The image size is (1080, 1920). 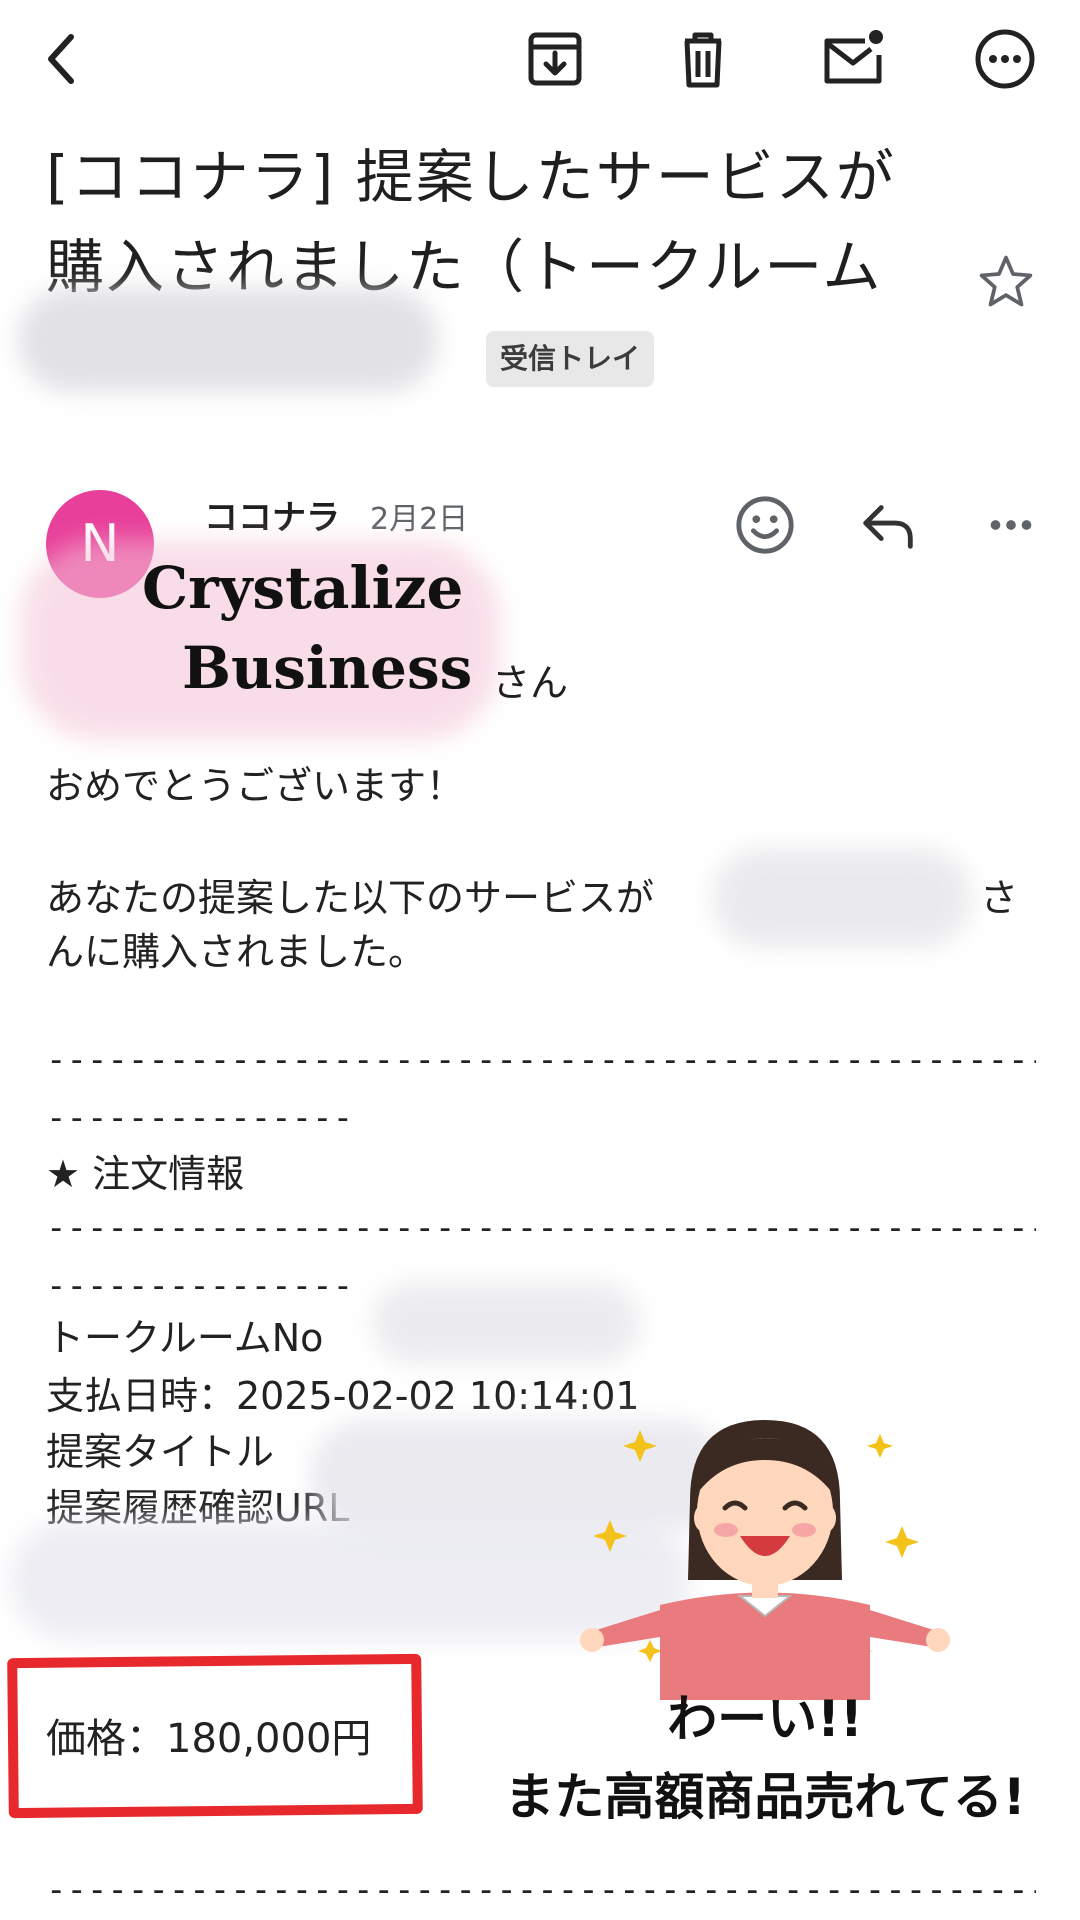 I want to click on trash-icon, so click(x=703, y=59).